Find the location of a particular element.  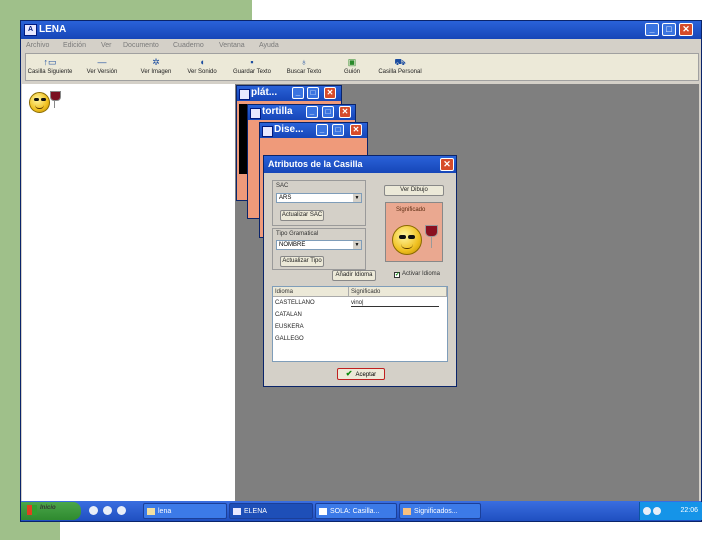

image-caption: Significado is located at coordinates (411, 210).